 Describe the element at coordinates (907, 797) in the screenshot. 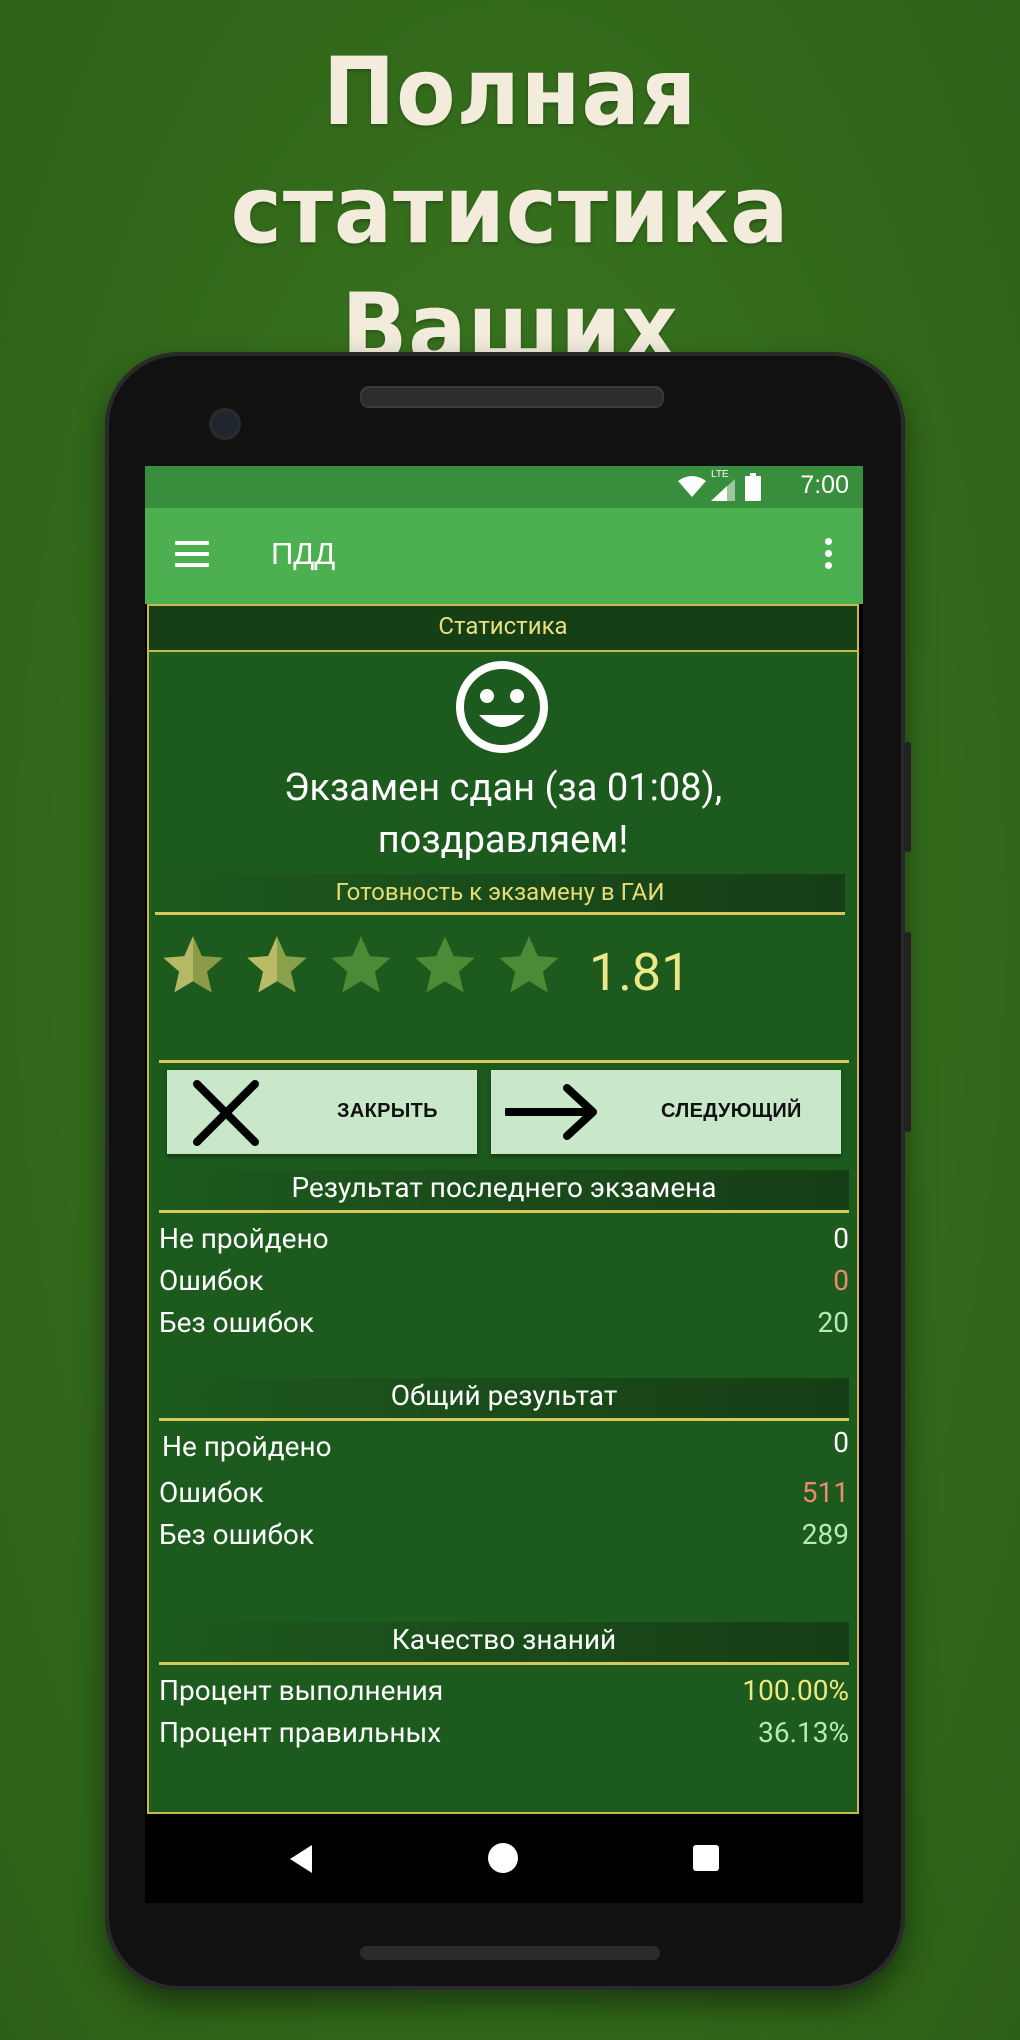

I see `power-button` at that location.